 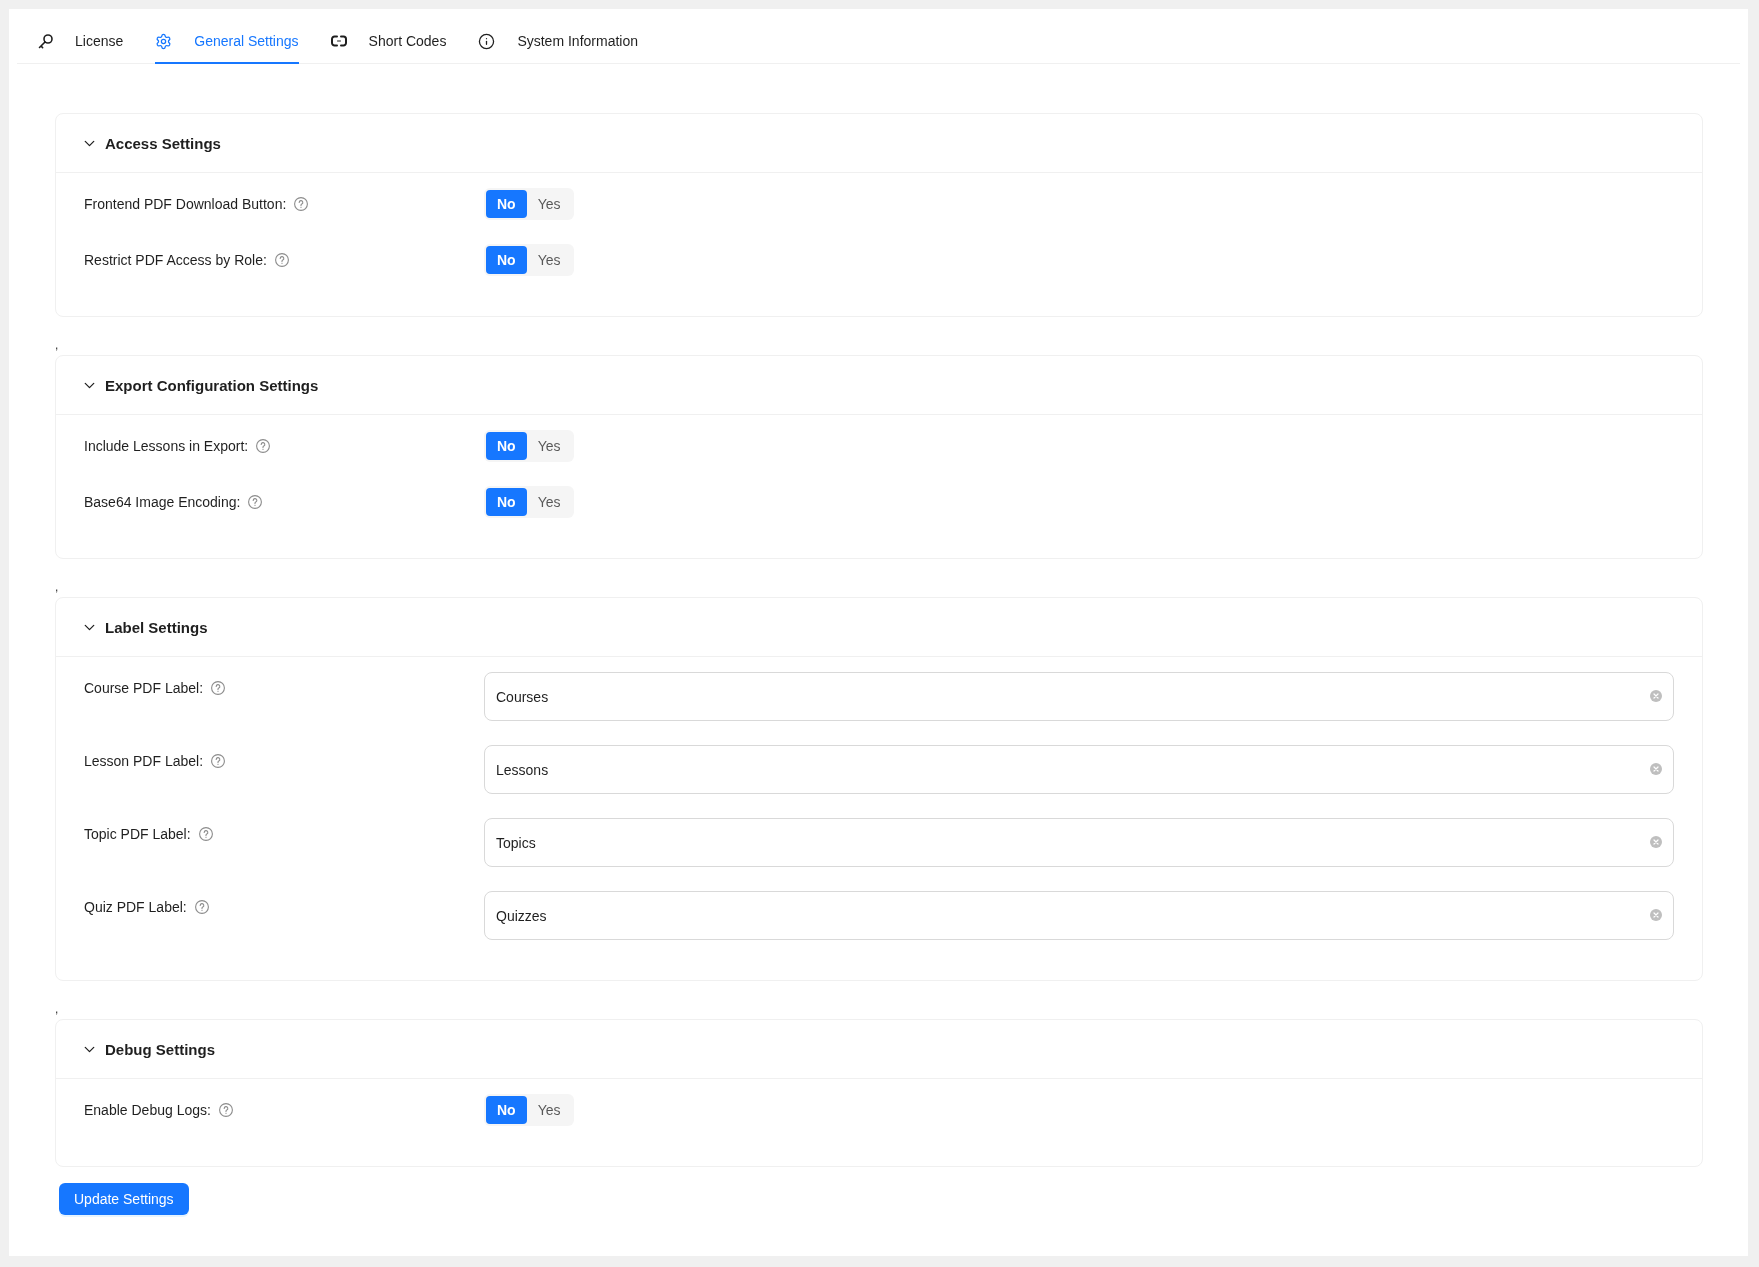 I want to click on field-label: Enable Debug Logs:, so click(x=147, y=1110).